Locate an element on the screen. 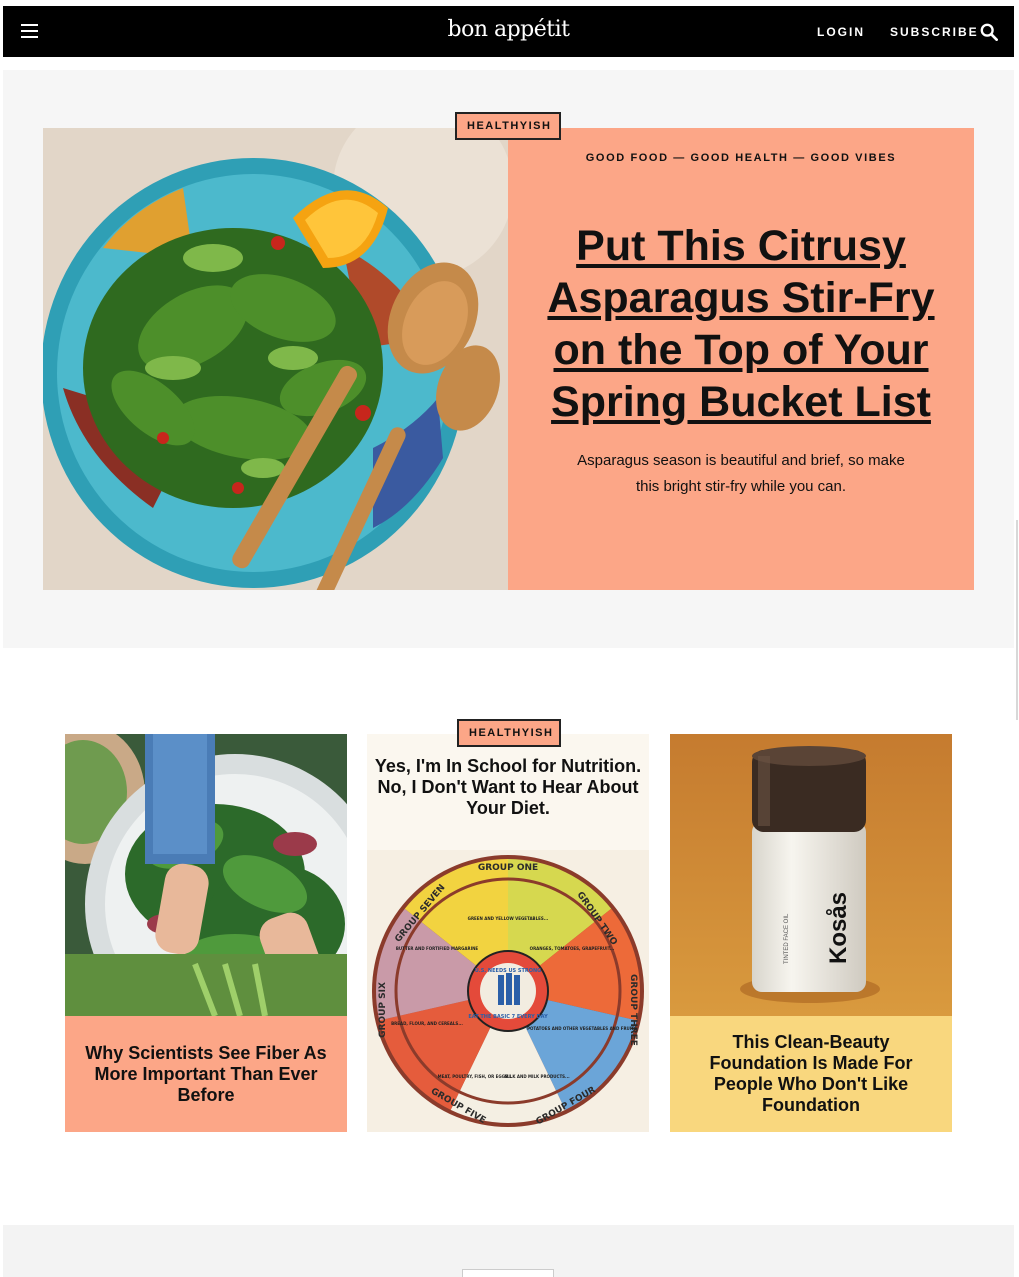 This screenshot has height=1277, width=1019. hero-category-tag: HEALTHYISH is located at coordinates (508, 126).